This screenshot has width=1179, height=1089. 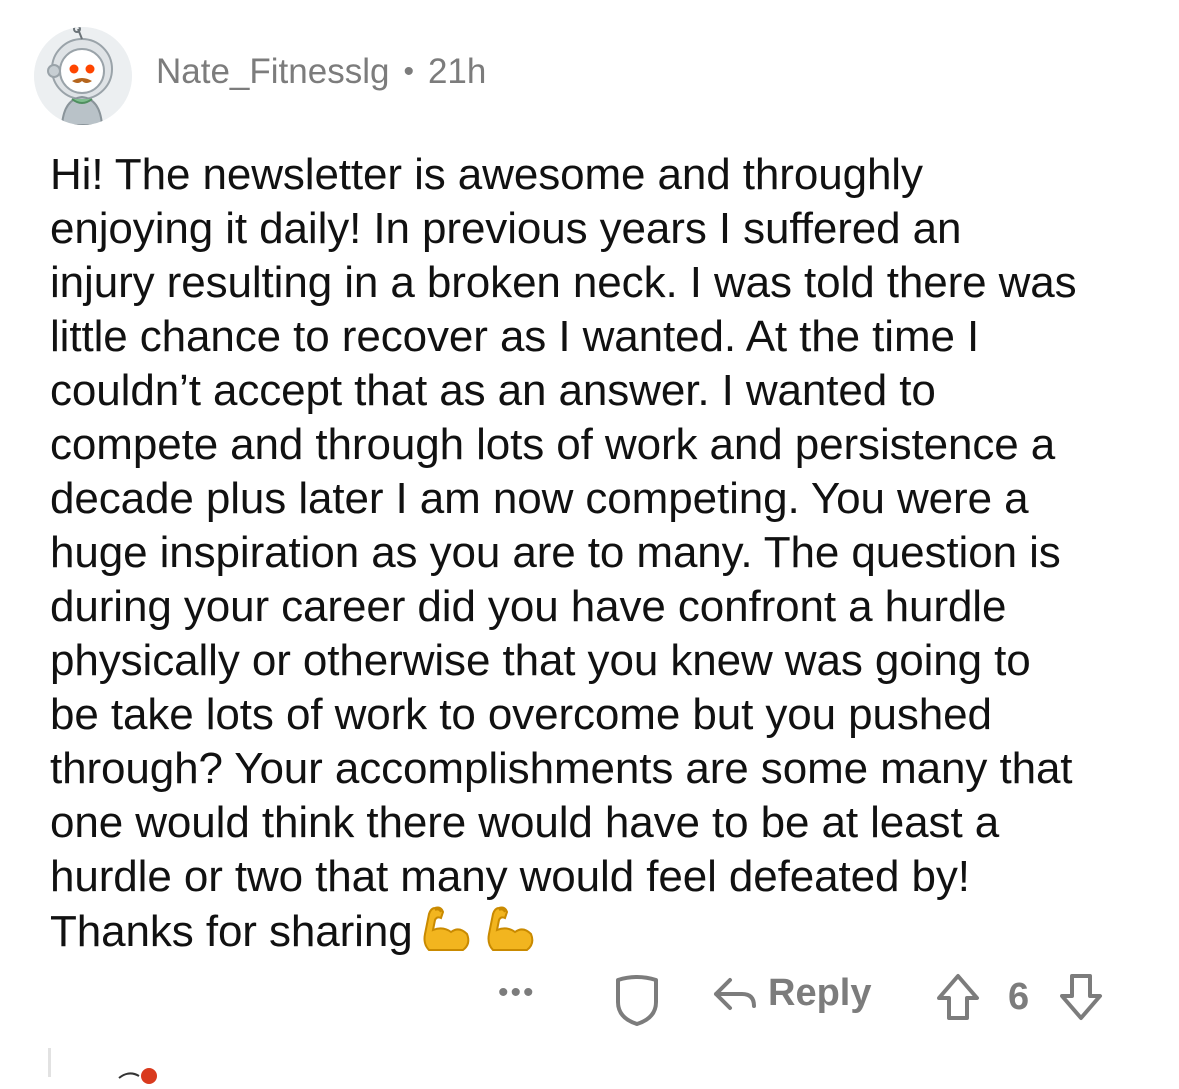 I want to click on snoo-avatar-icon, so click(x=83, y=76).